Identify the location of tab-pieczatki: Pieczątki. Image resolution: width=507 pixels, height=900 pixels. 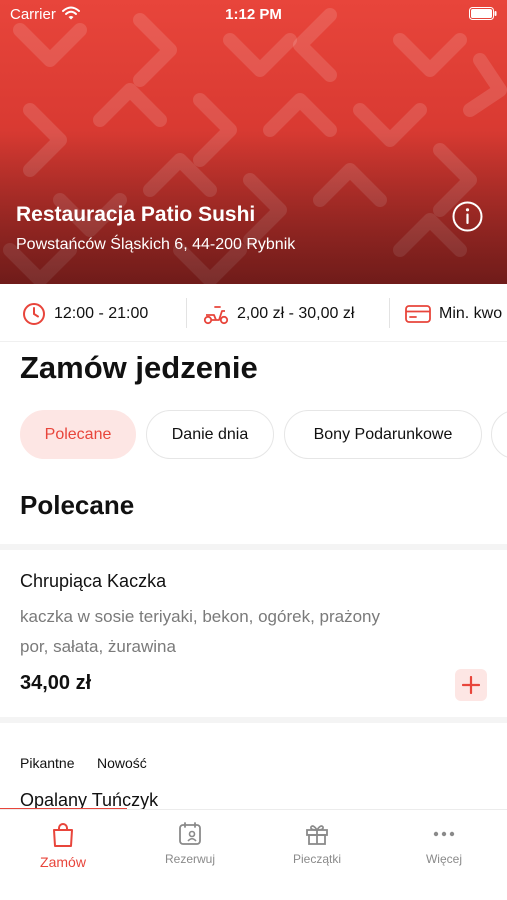
(317, 852).